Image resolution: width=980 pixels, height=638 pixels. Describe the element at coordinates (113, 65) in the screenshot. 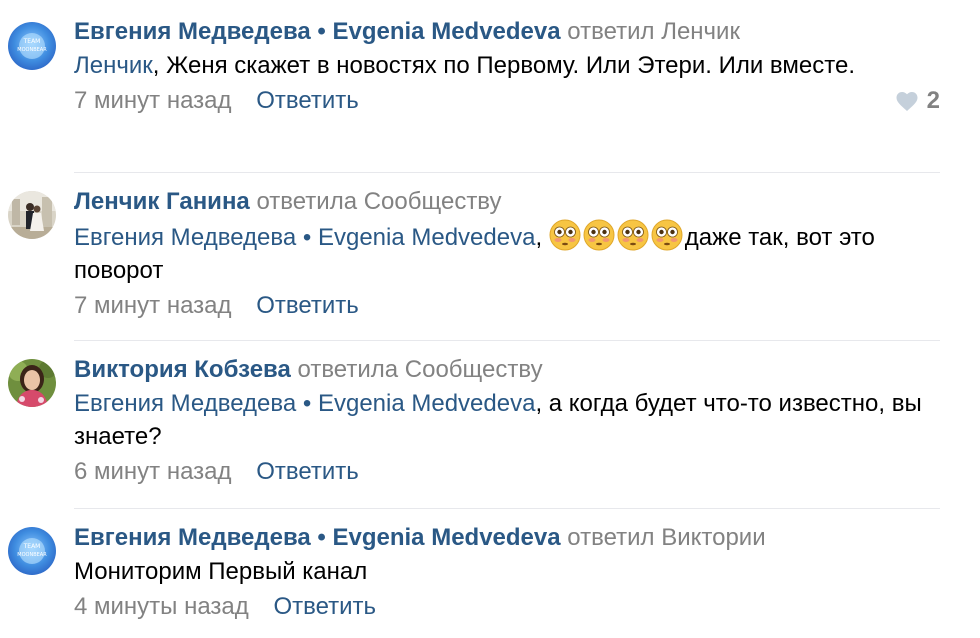

I see `mention-link: Ленчик` at that location.